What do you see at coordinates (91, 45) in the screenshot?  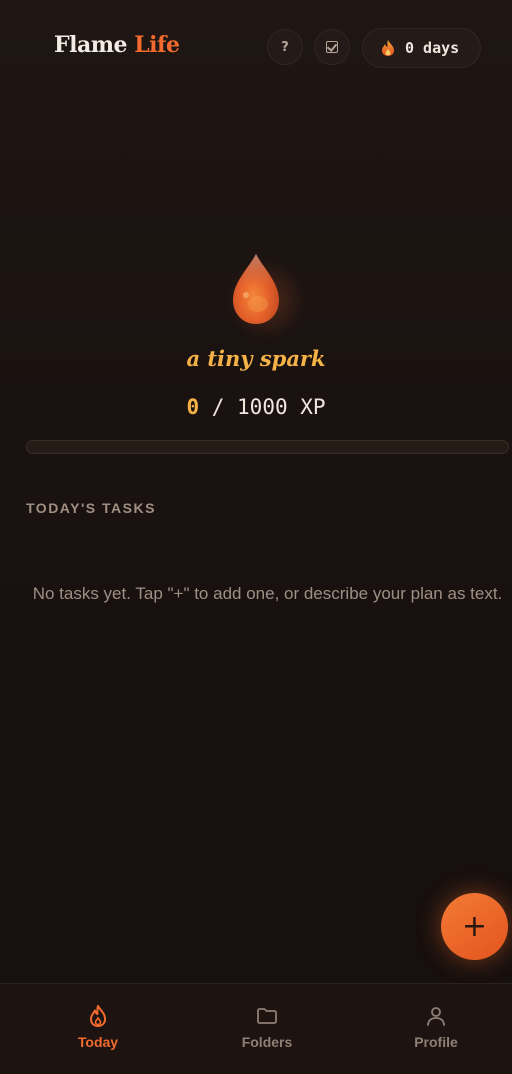 I see `brand-part-1: Flame` at bounding box center [91, 45].